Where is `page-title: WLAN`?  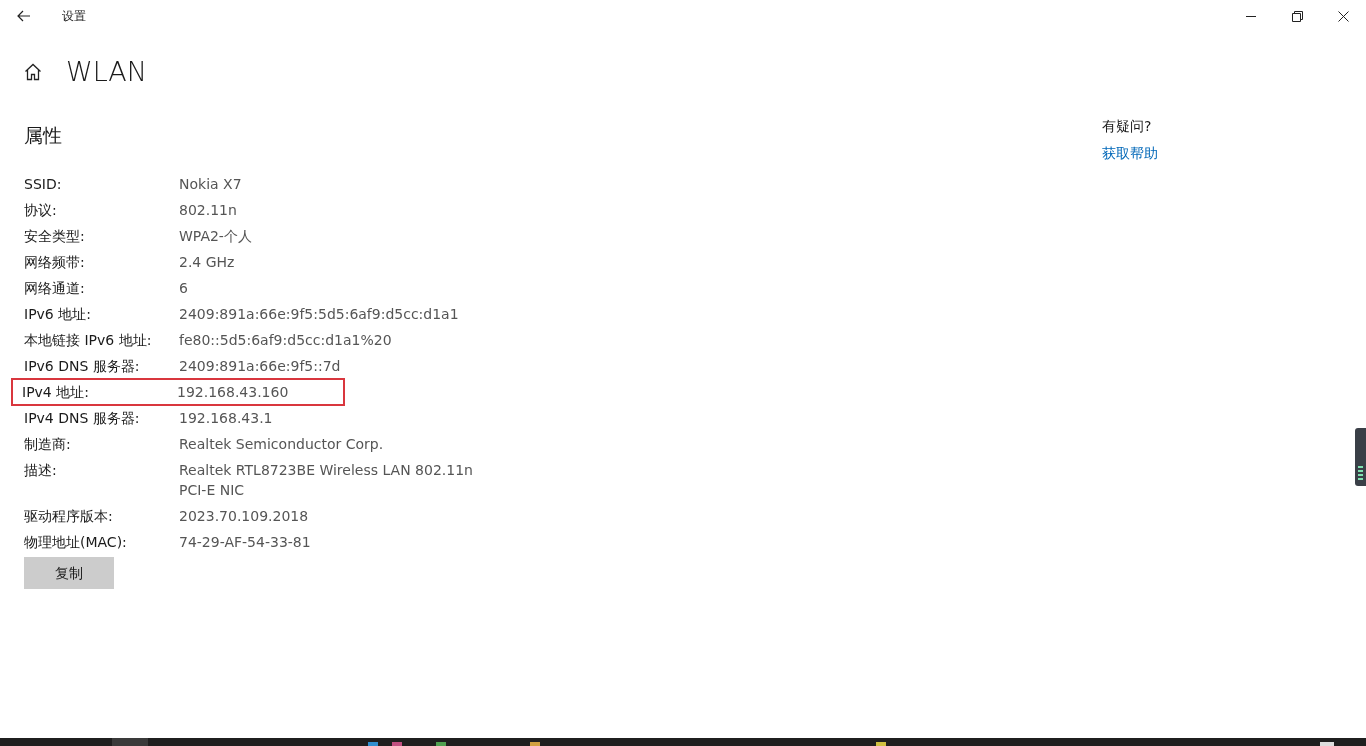 page-title: WLAN is located at coordinates (107, 71).